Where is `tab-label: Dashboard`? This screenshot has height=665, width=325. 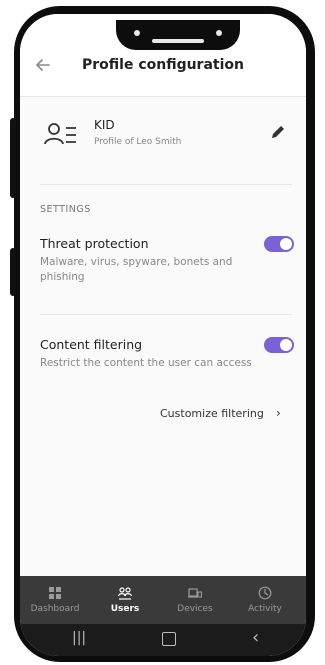 tab-label: Dashboard is located at coordinates (55, 609).